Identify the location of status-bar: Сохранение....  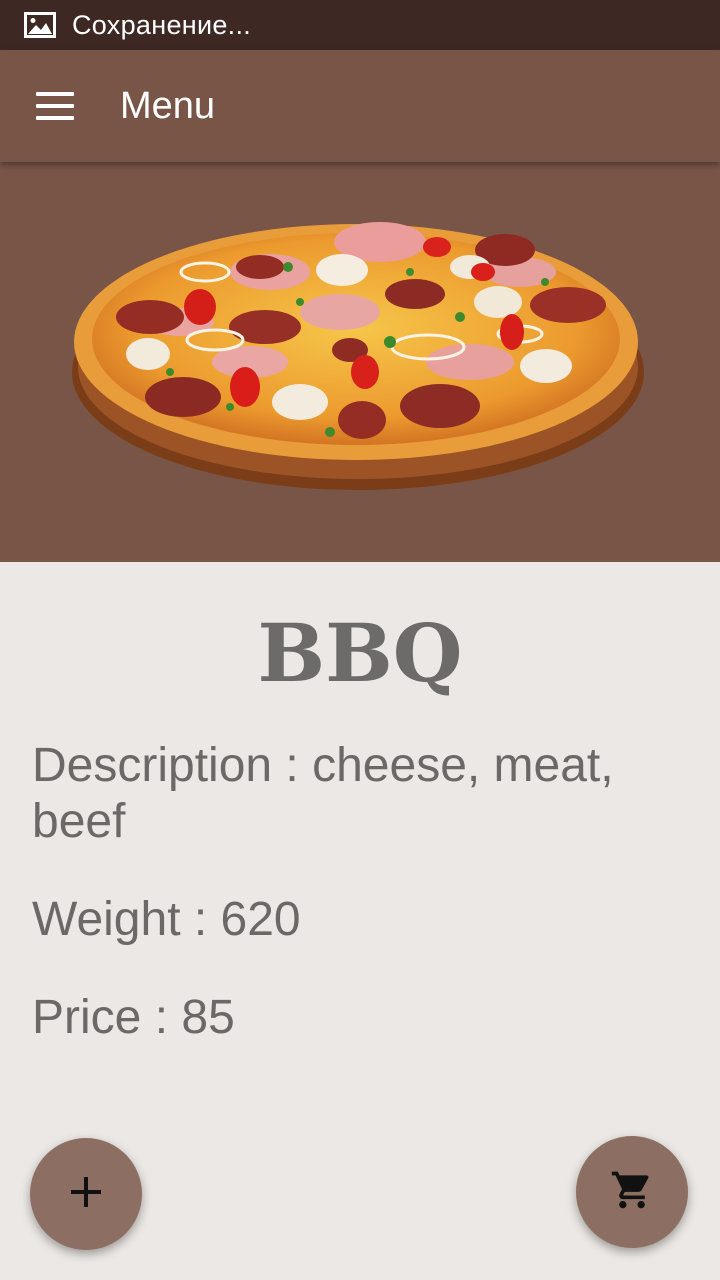
(360, 25).